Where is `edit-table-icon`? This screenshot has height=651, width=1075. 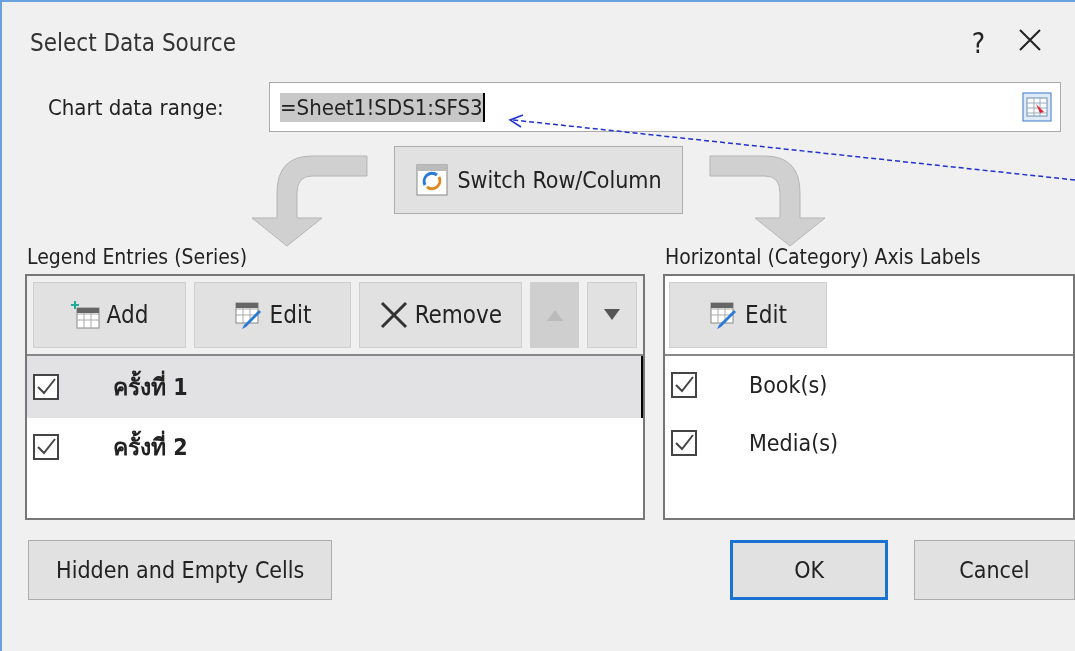
edit-table-icon is located at coordinates (248, 315).